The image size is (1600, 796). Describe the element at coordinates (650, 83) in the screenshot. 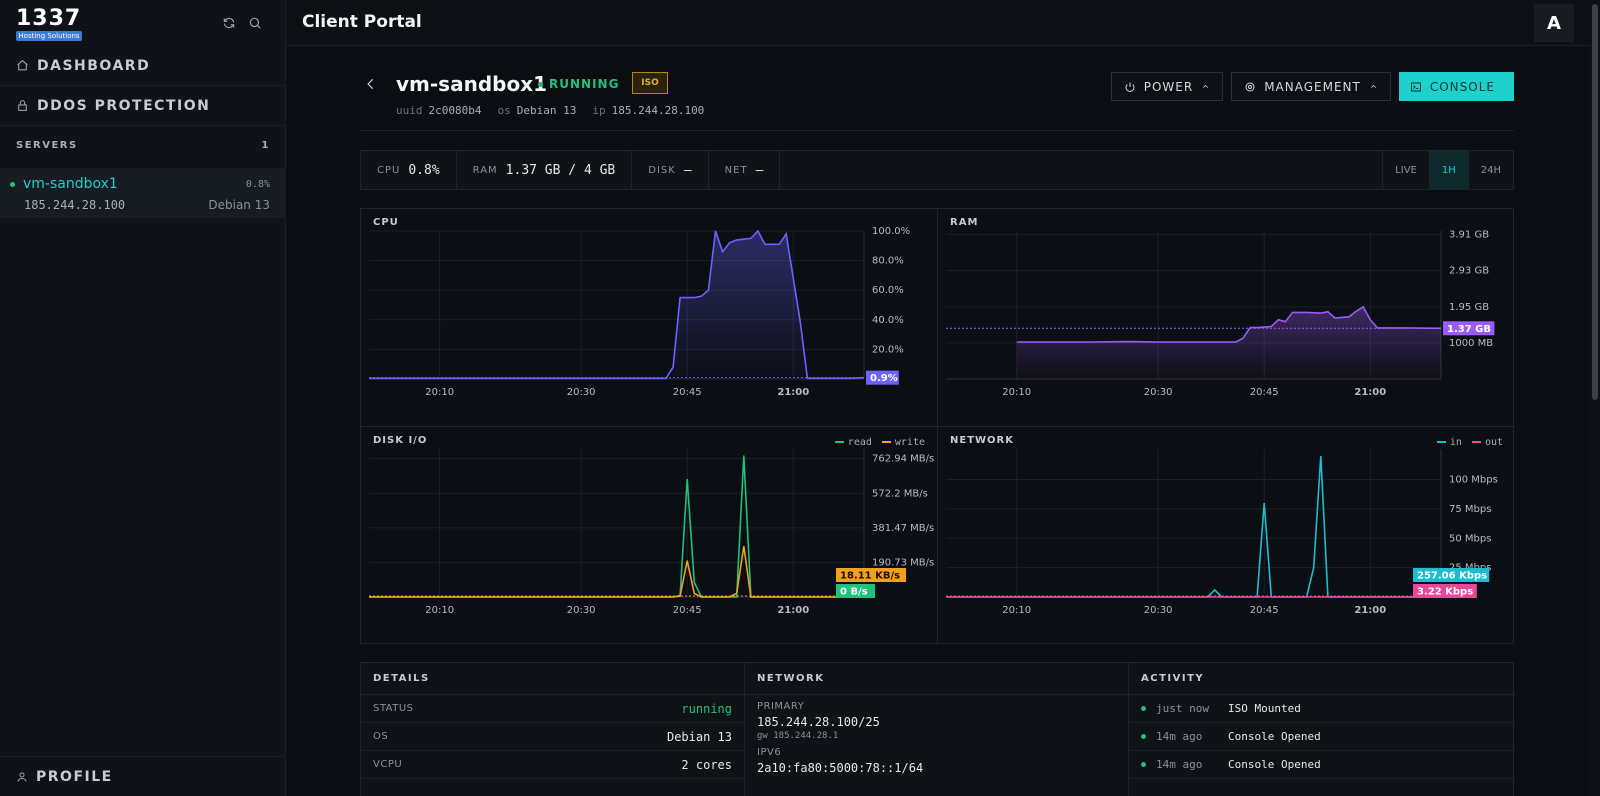

I see `iso-badge: ISO` at that location.